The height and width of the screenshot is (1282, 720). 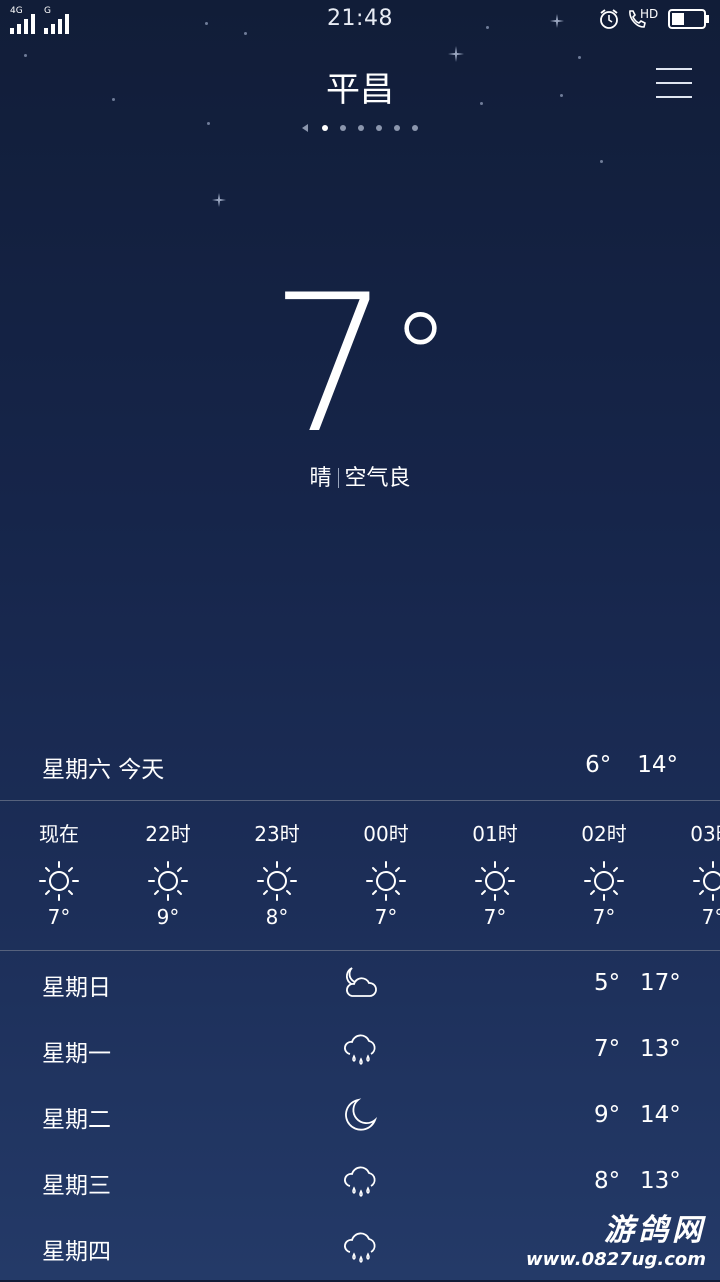 I want to click on hour-time: 00时, so click(x=386, y=834).